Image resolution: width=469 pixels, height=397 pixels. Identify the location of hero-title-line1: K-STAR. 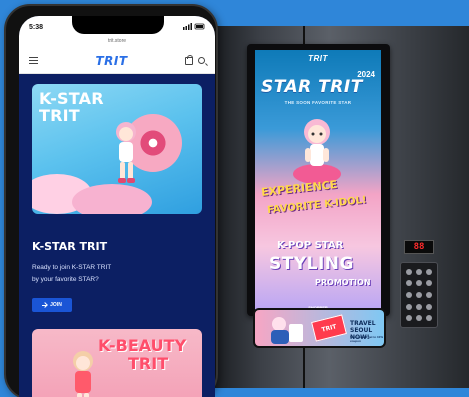
(71, 98).